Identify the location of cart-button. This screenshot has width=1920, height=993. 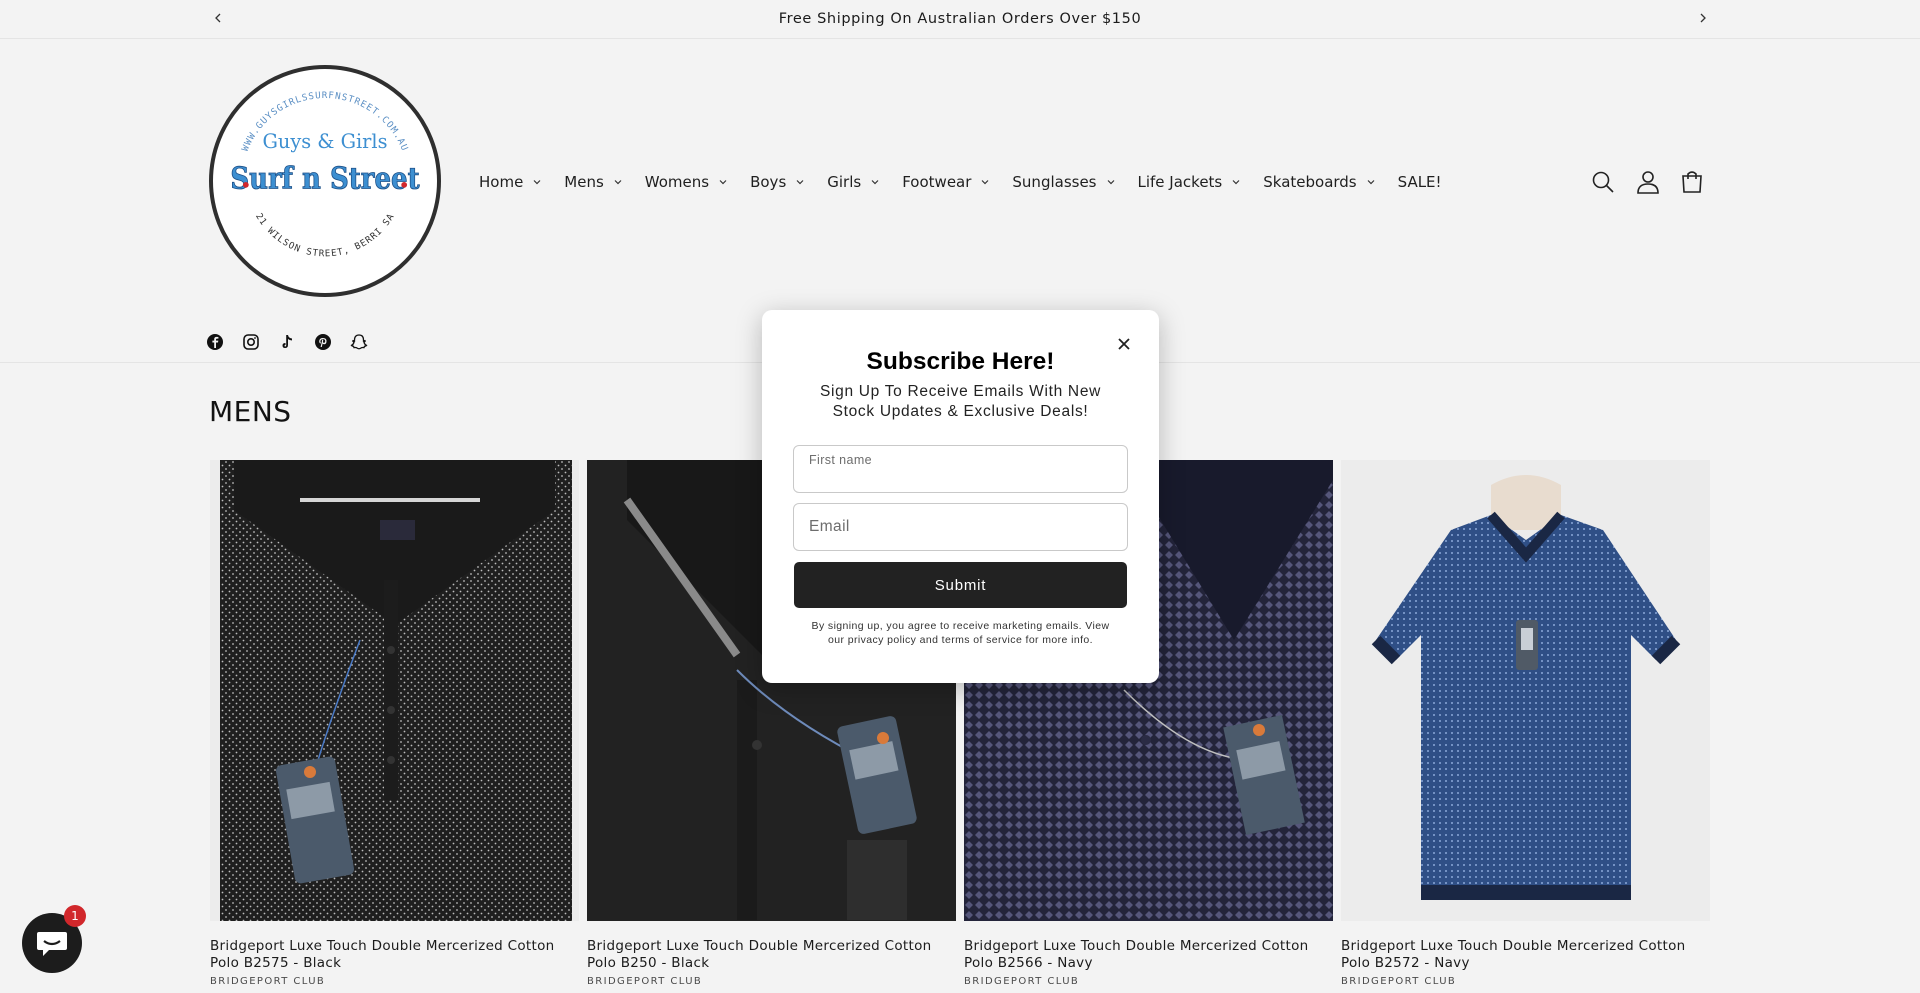
(1692, 182).